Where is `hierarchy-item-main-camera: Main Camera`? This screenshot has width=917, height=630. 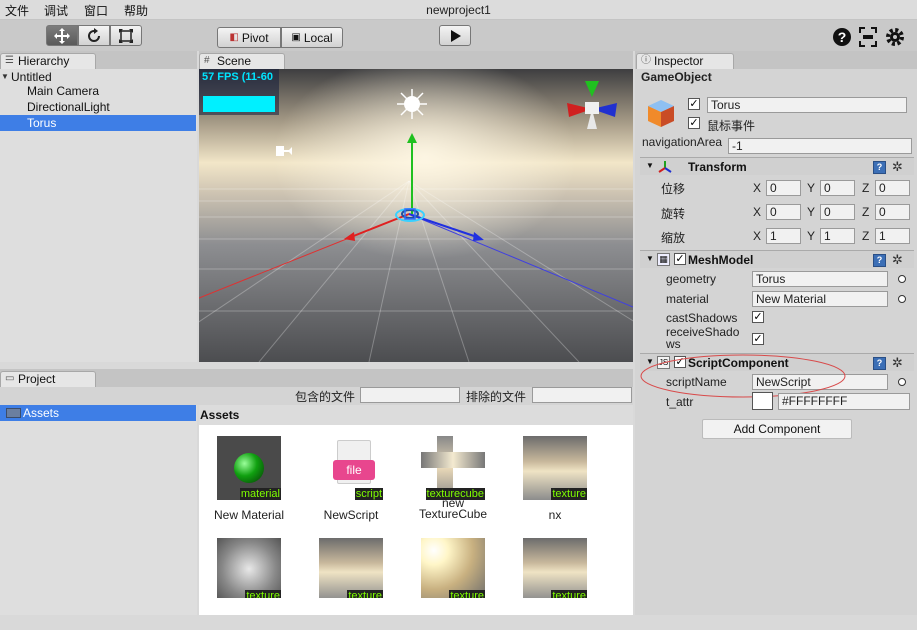 hierarchy-item-main-camera: Main Camera is located at coordinates (98, 91).